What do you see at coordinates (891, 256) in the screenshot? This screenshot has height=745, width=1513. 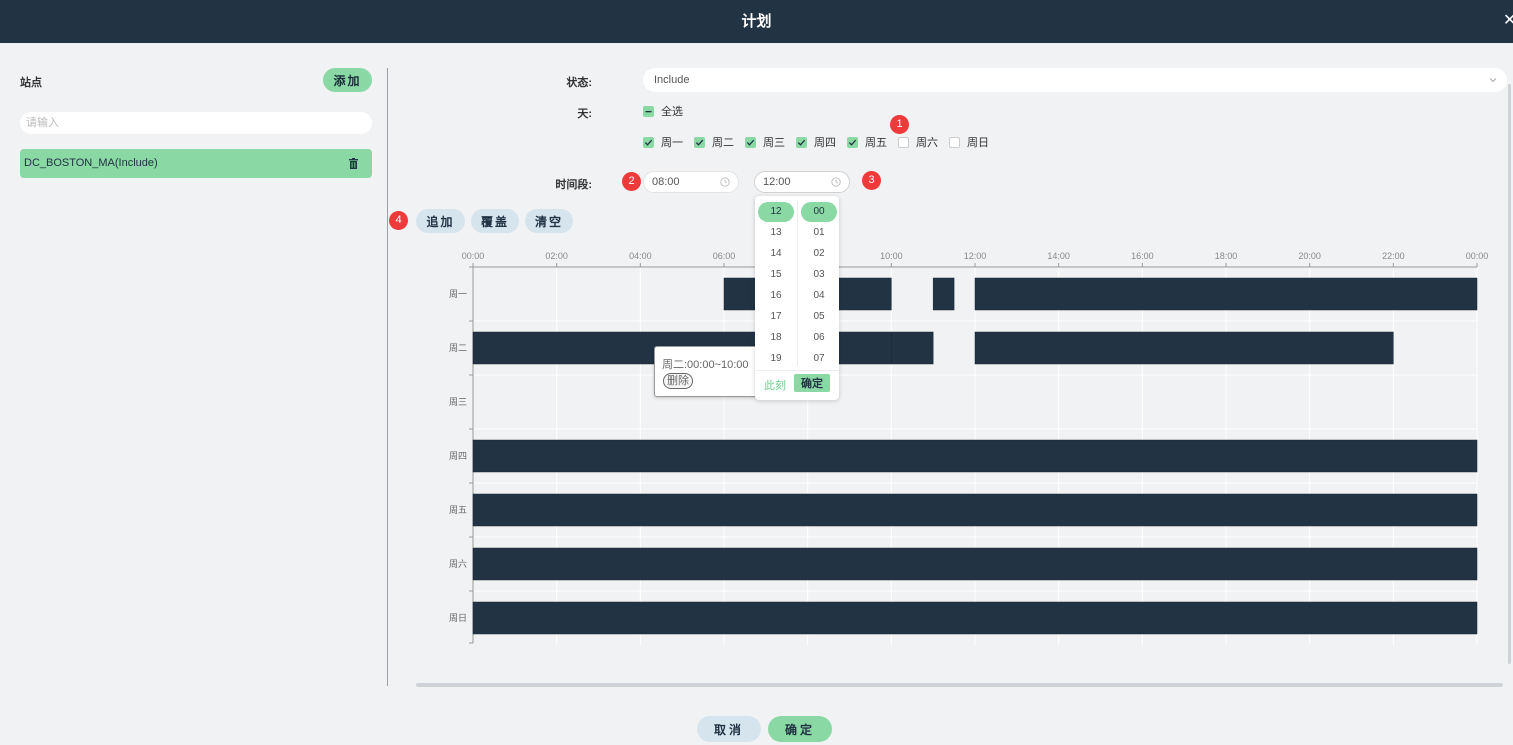 I see `chart-x-tick-label: 10:00` at bounding box center [891, 256].